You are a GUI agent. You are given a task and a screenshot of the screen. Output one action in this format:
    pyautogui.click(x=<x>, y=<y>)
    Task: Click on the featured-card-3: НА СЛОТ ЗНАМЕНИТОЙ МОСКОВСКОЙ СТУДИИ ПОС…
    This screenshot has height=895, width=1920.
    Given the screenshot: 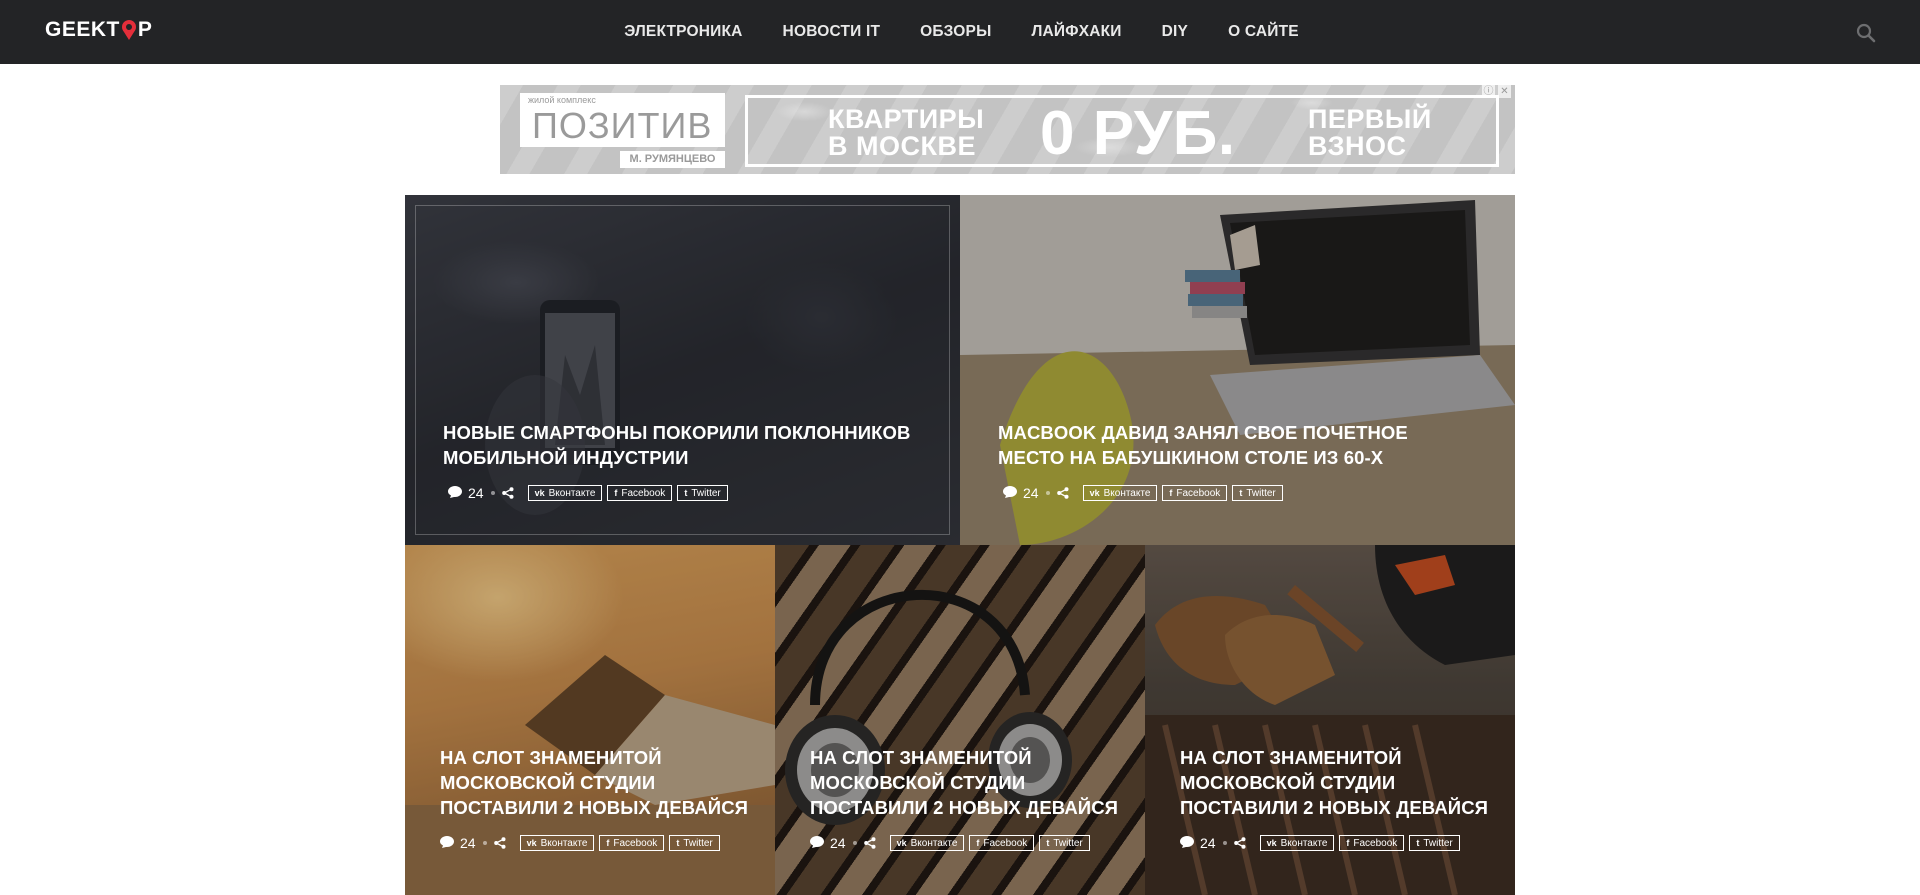 What is the action you would take?
    pyautogui.click(x=590, y=720)
    